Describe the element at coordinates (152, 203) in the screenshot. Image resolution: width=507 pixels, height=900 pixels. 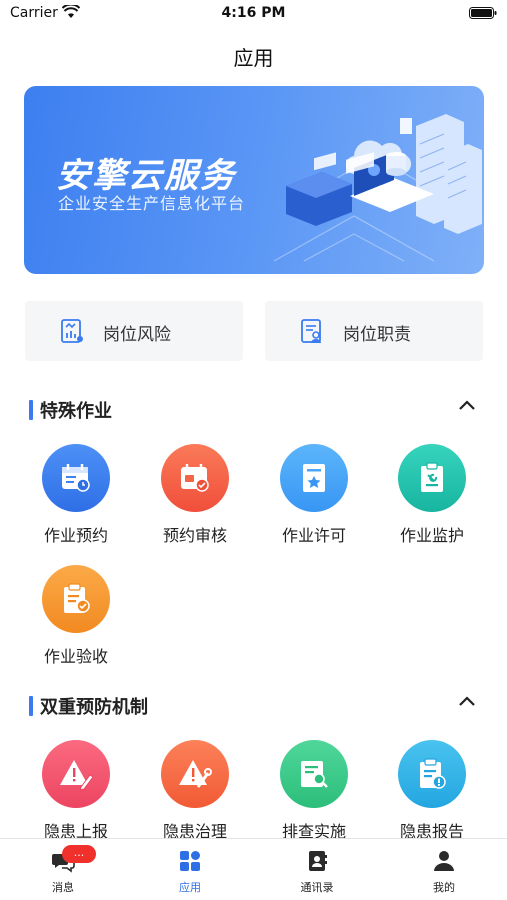
I see `banner-subtitle: 企业安全生产信息化平台` at that location.